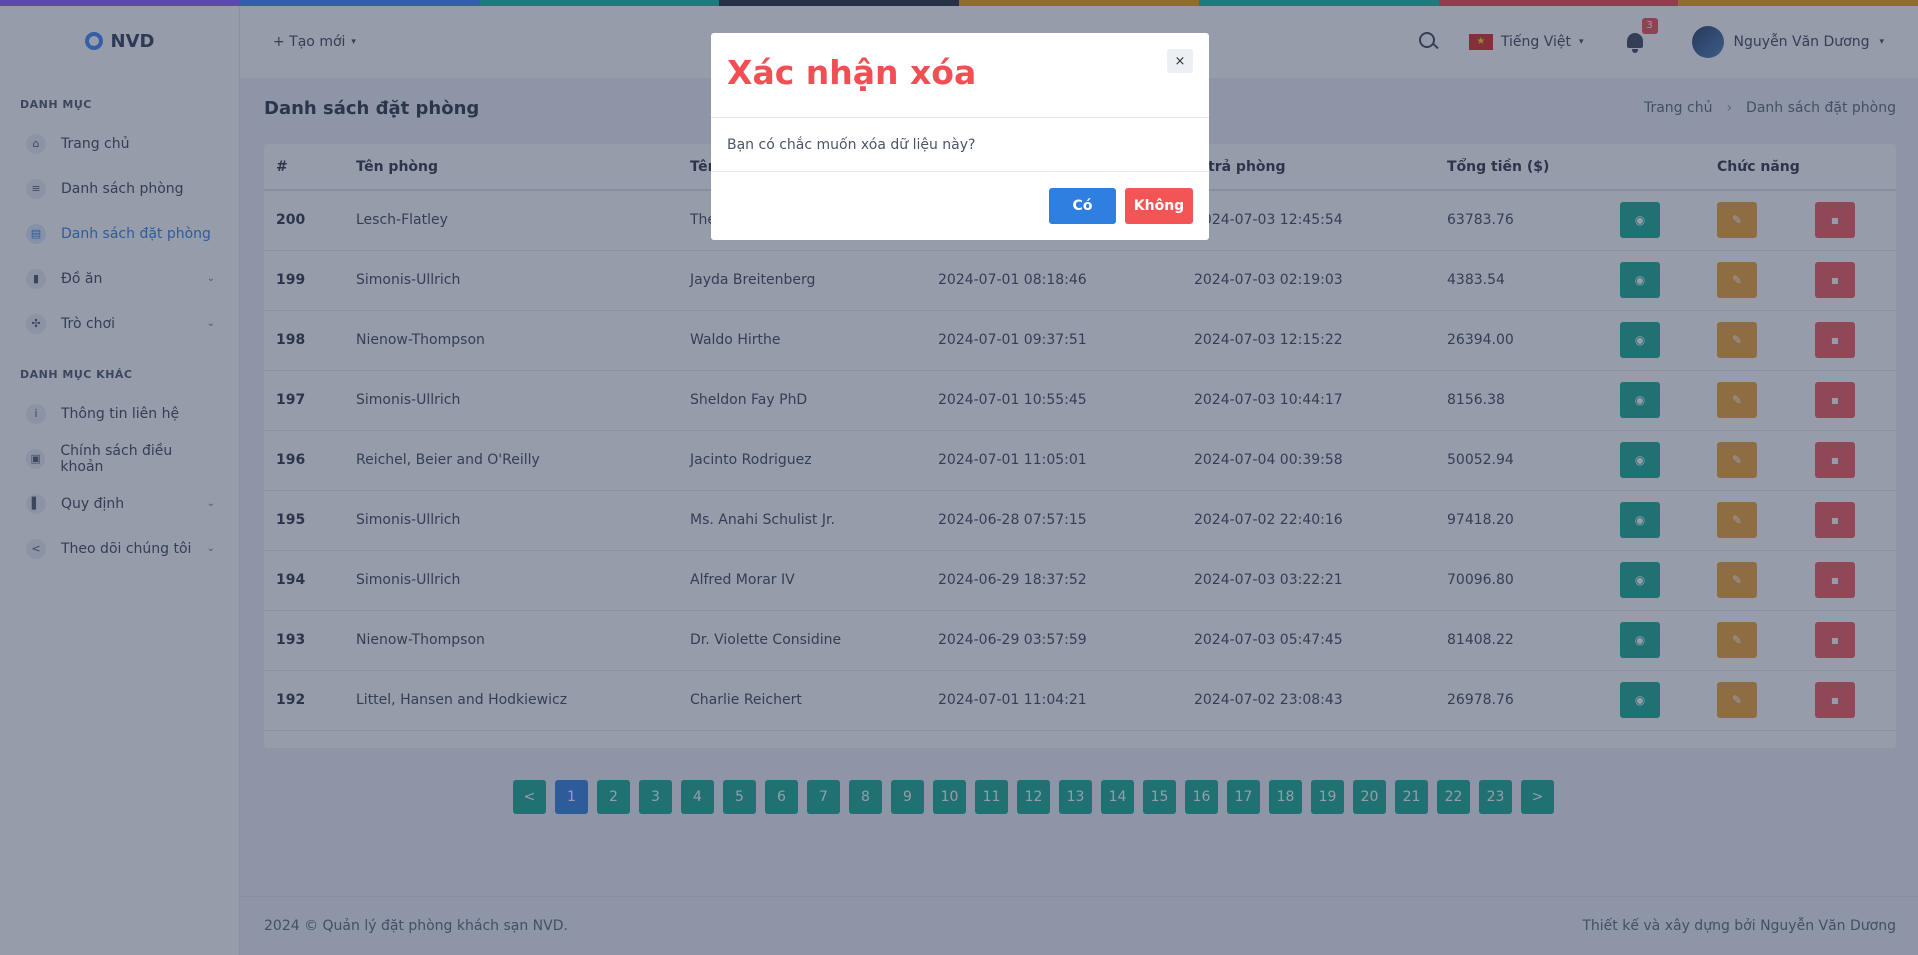 This screenshot has width=1918, height=955. Describe the element at coordinates (1180, 61) in the screenshot. I see `close-icon: ×` at that location.